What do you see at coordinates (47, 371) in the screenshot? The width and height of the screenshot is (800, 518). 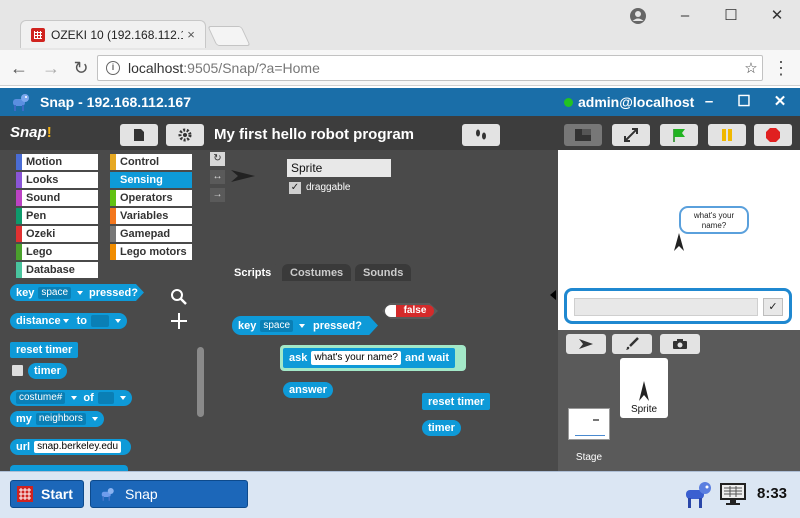 I see `palette-timer-reporter: timer` at bounding box center [47, 371].